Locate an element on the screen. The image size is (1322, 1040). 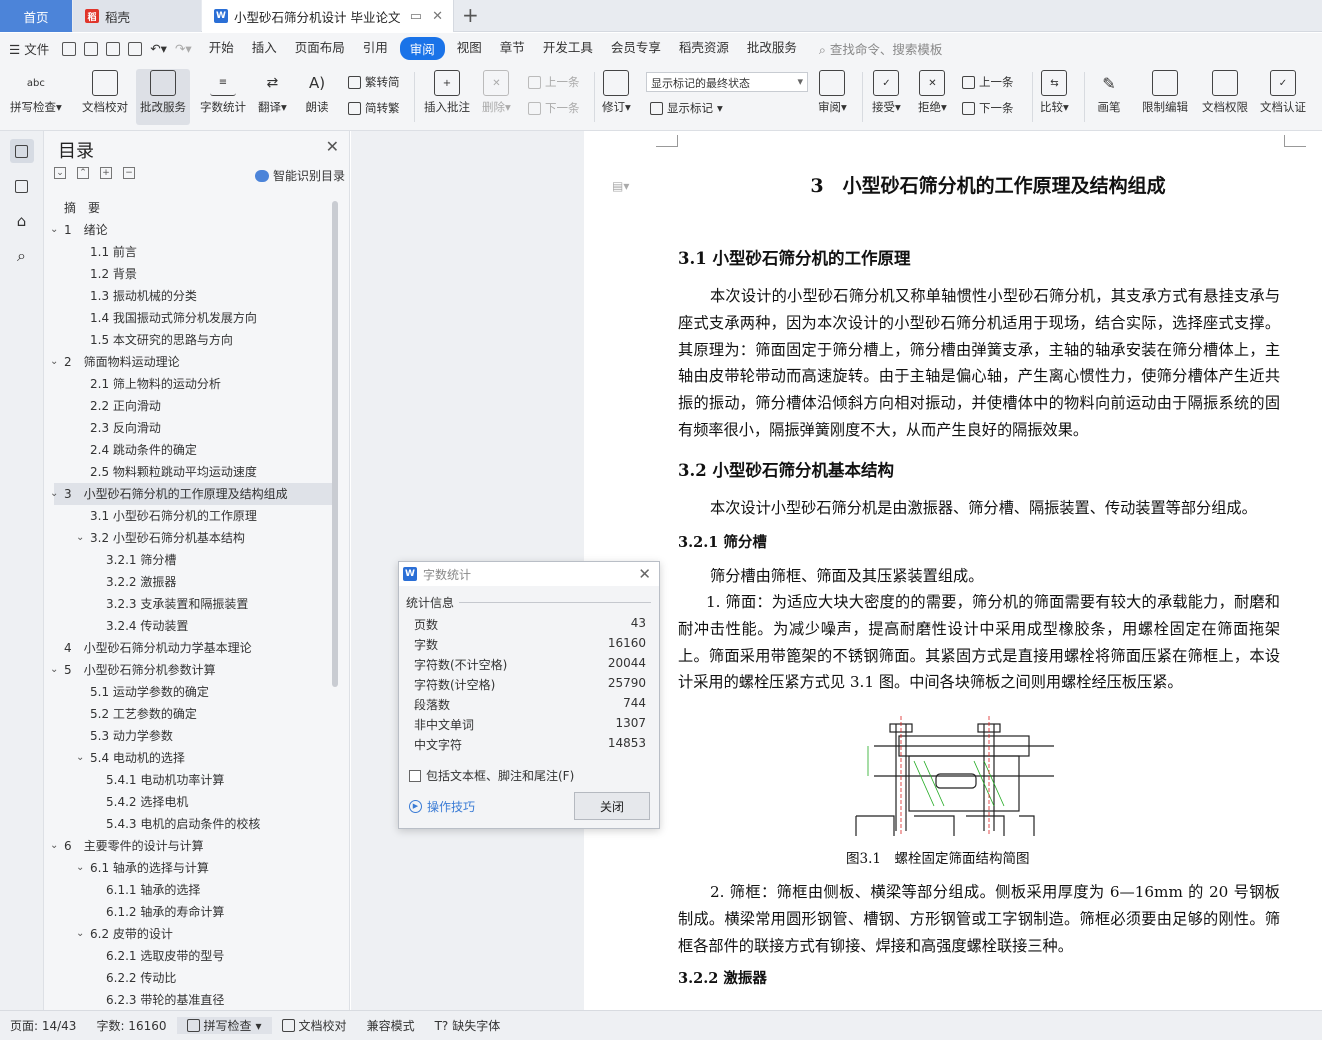
toc-item: ⌄ 2 筛面物料运动理论 is located at coordinates (191, 362).